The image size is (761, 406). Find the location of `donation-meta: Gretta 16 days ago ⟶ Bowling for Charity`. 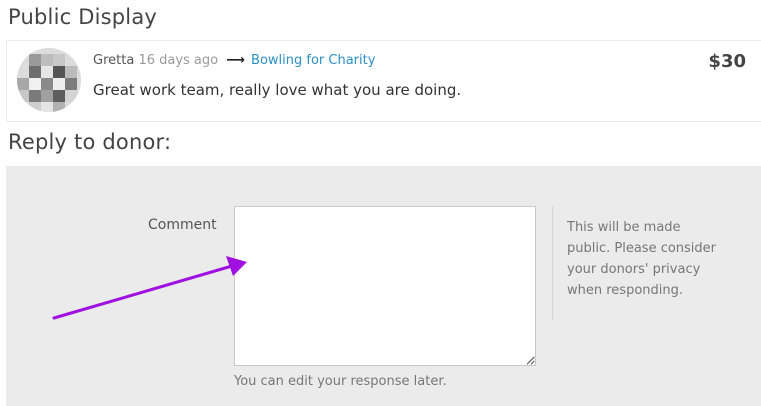

donation-meta: Gretta 16 days ago ⟶ Bowling for Charity is located at coordinates (234, 60).